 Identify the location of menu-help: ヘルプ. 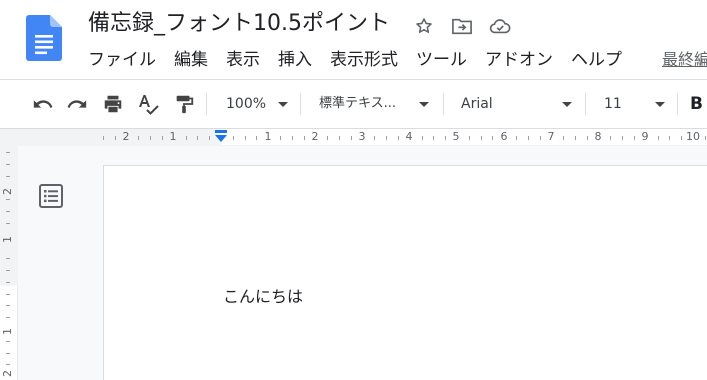
(596, 60).